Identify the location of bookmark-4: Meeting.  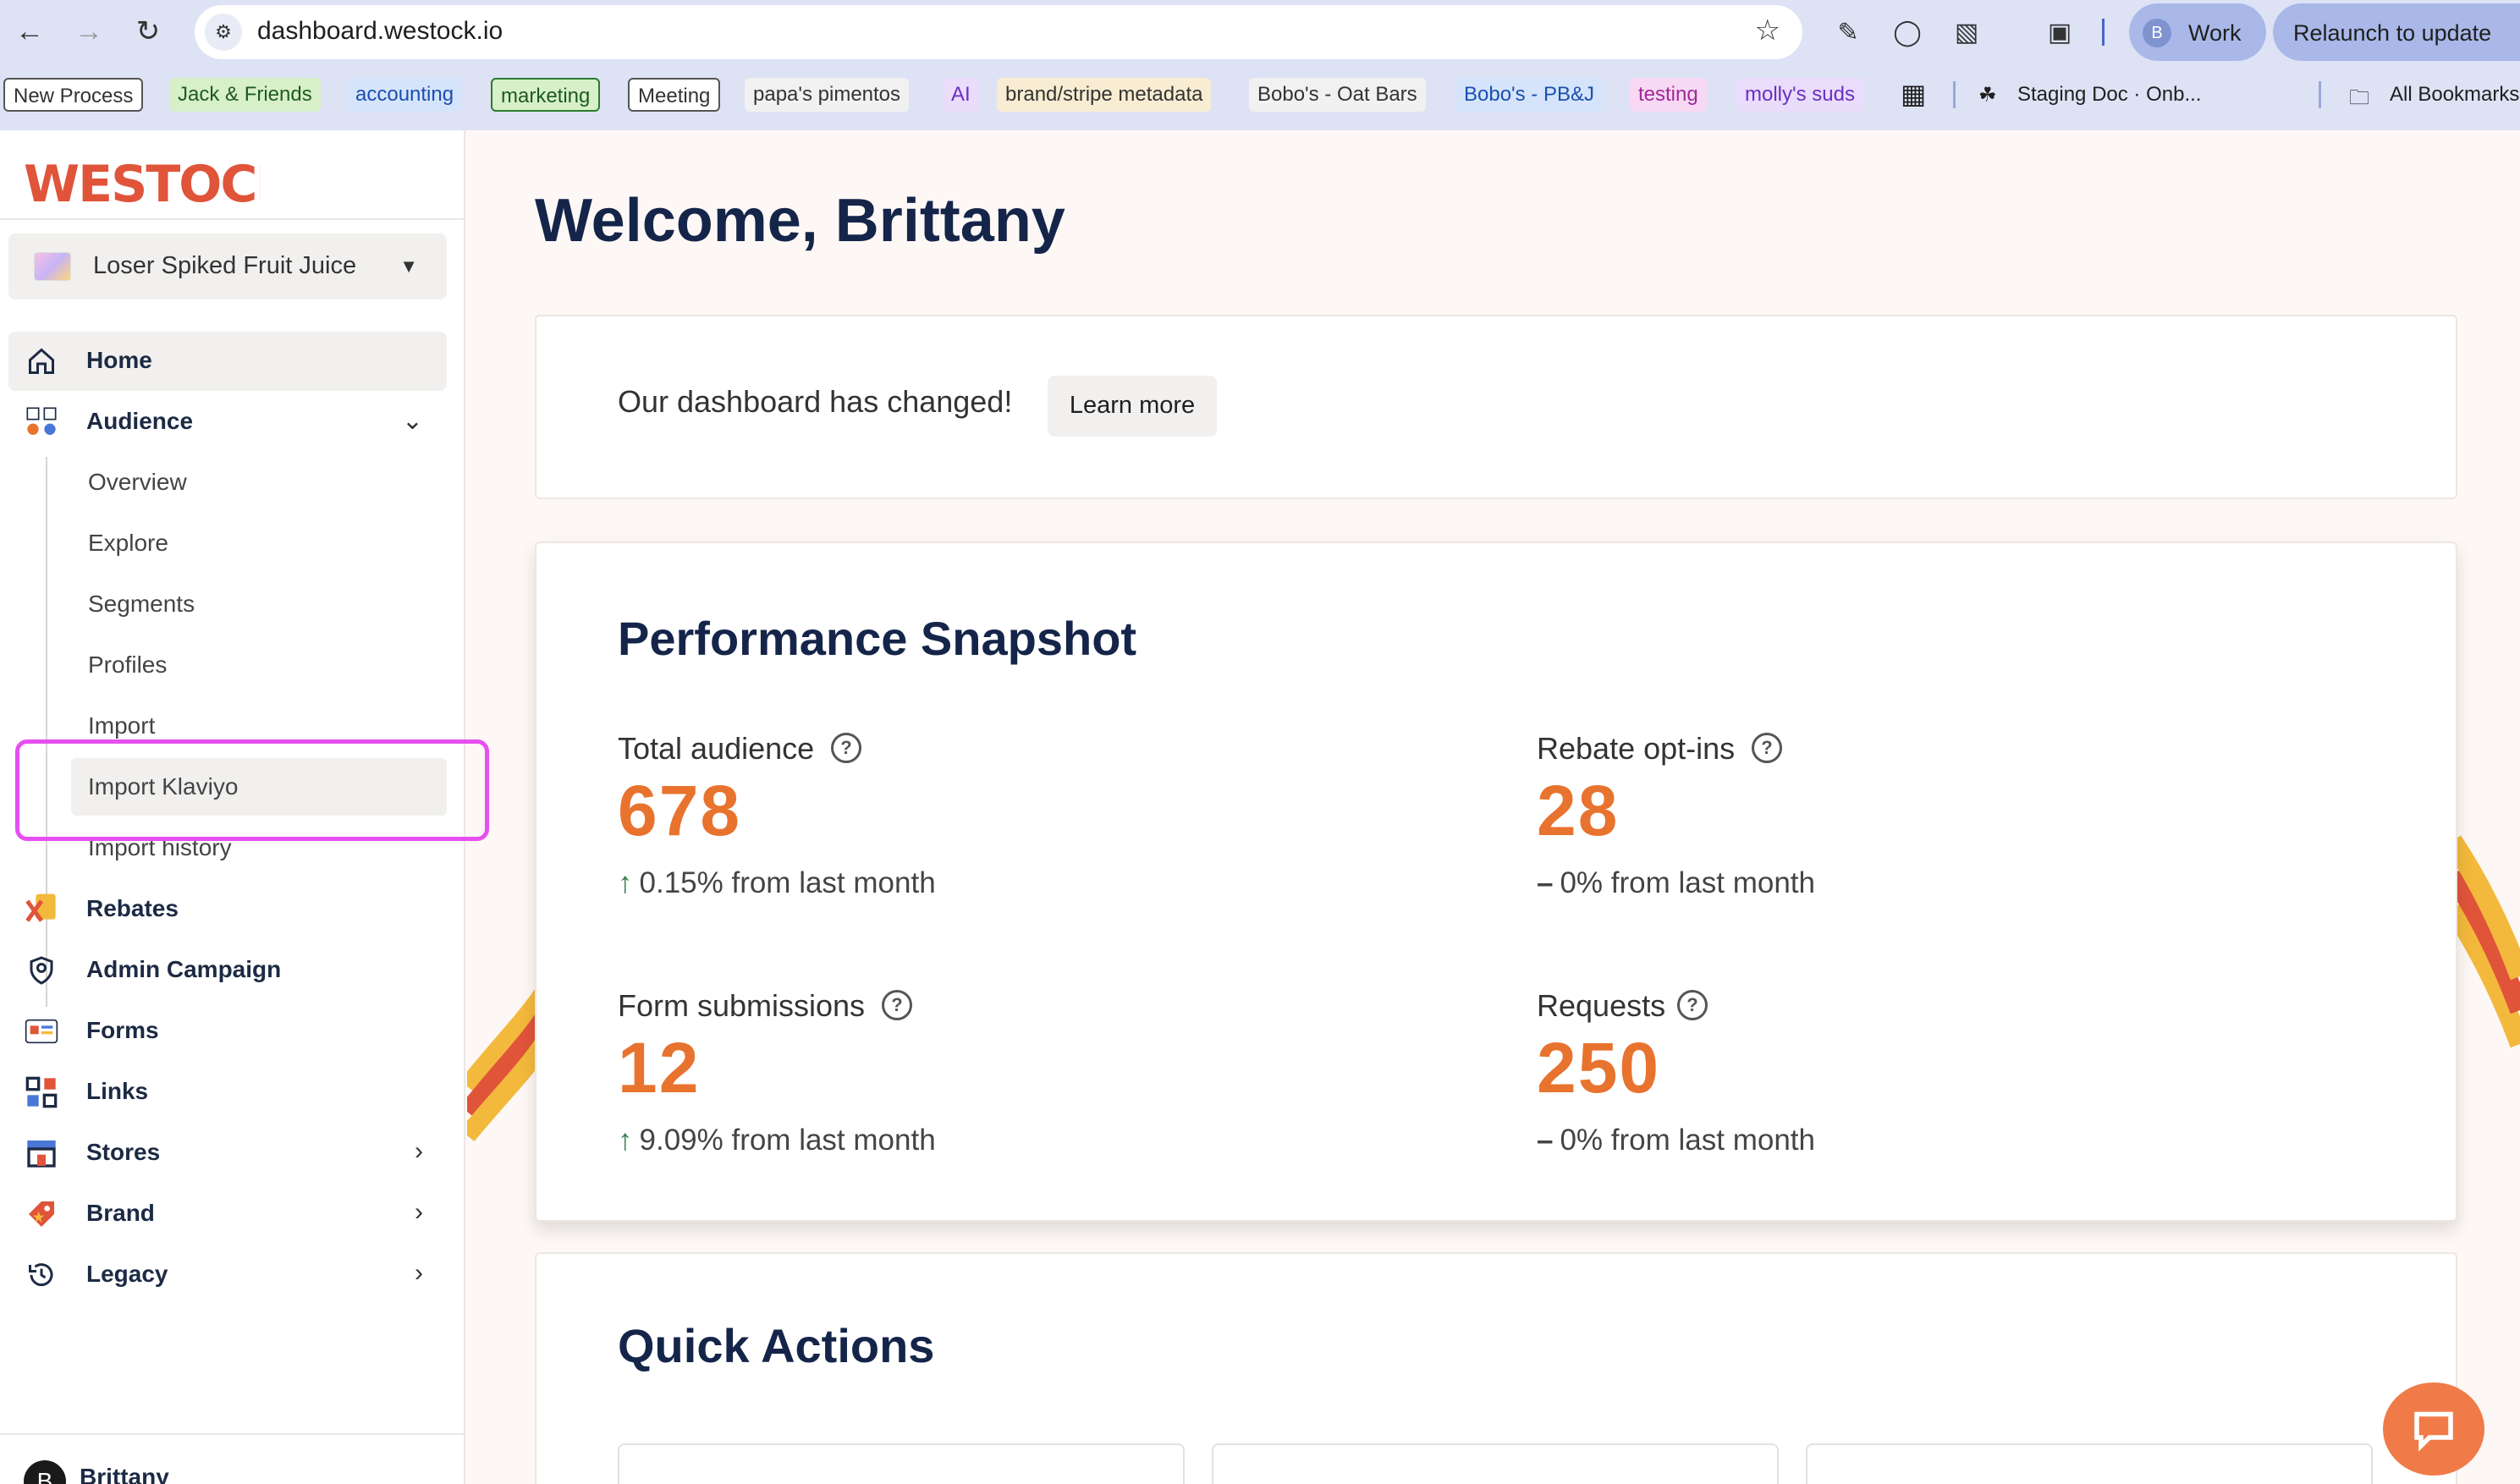
(674, 95).